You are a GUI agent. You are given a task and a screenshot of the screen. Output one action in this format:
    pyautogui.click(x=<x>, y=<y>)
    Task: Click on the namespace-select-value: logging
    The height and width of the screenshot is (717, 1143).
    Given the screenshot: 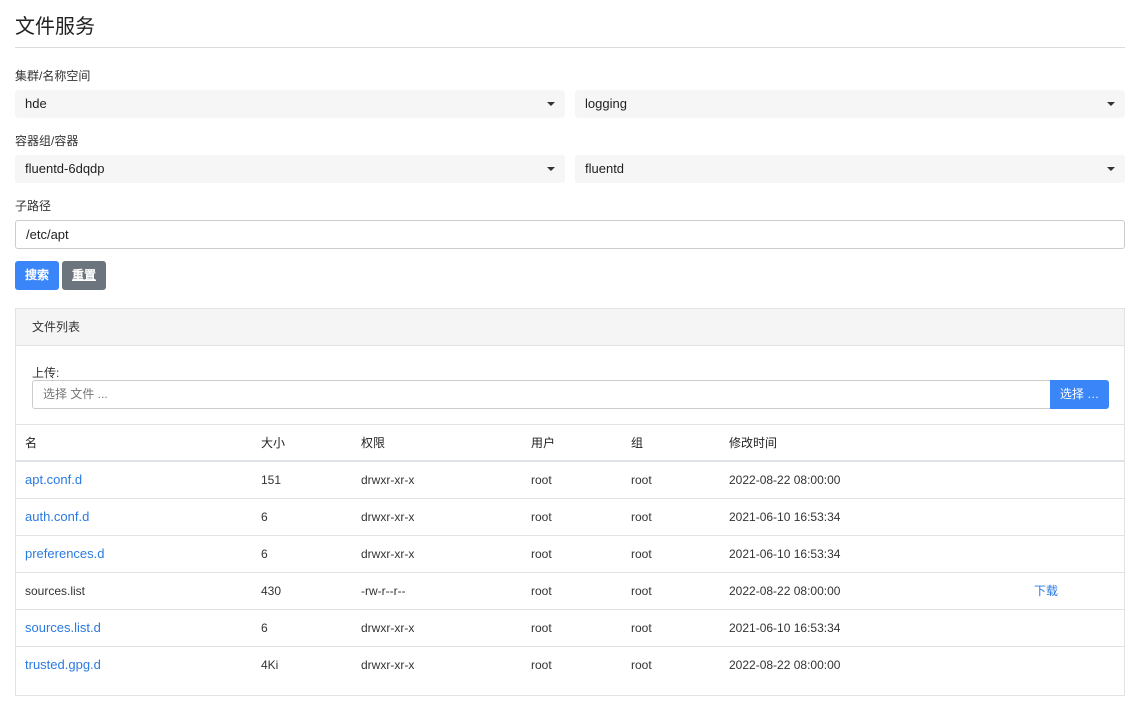 What is the action you would take?
    pyautogui.click(x=606, y=103)
    